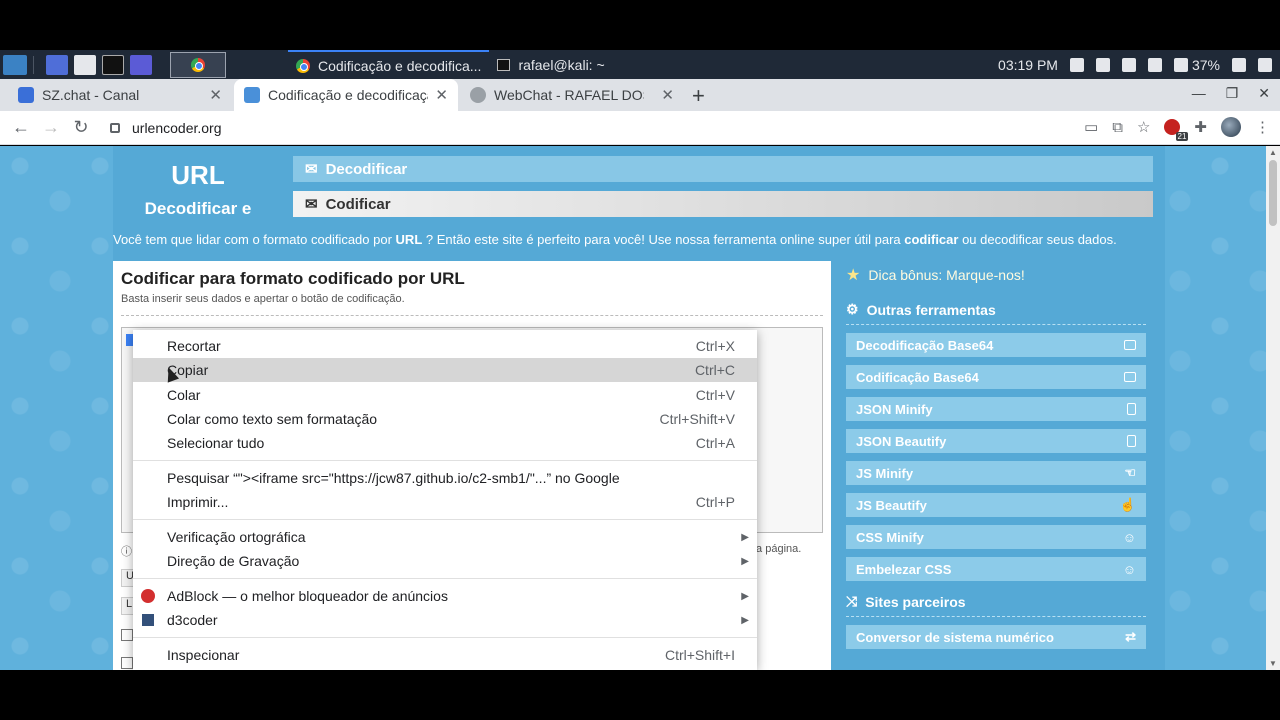  Describe the element at coordinates (236, 537) in the screenshot. I see `menu-label: Verificação ortográfica` at that location.